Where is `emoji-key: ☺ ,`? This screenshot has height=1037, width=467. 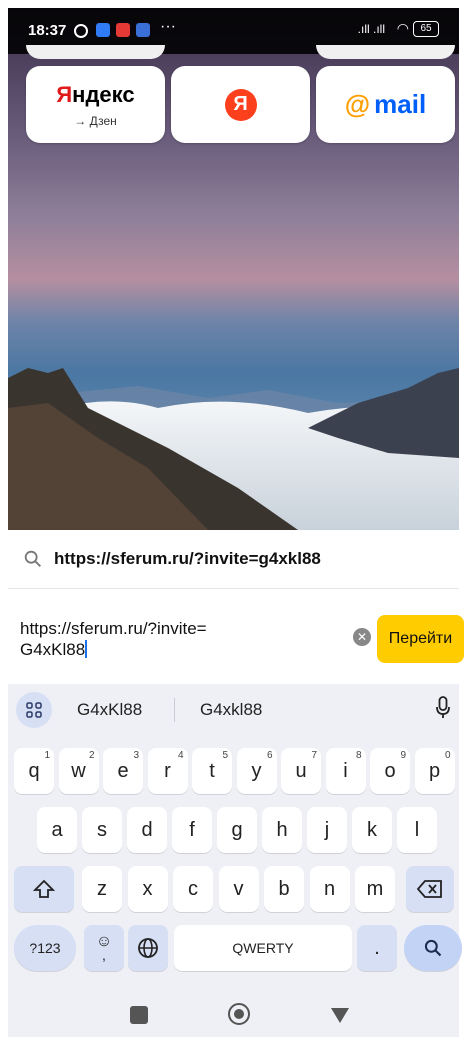
emoji-key: ☺ , is located at coordinates (104, 948).